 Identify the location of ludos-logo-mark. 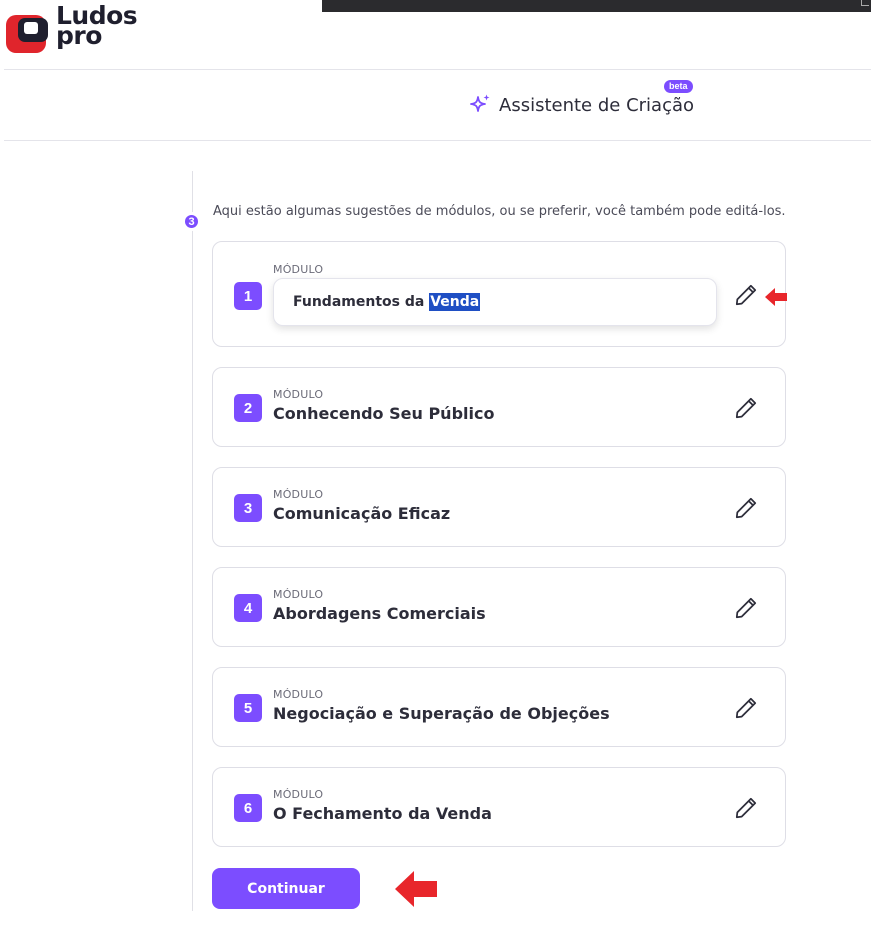
(27, 34).